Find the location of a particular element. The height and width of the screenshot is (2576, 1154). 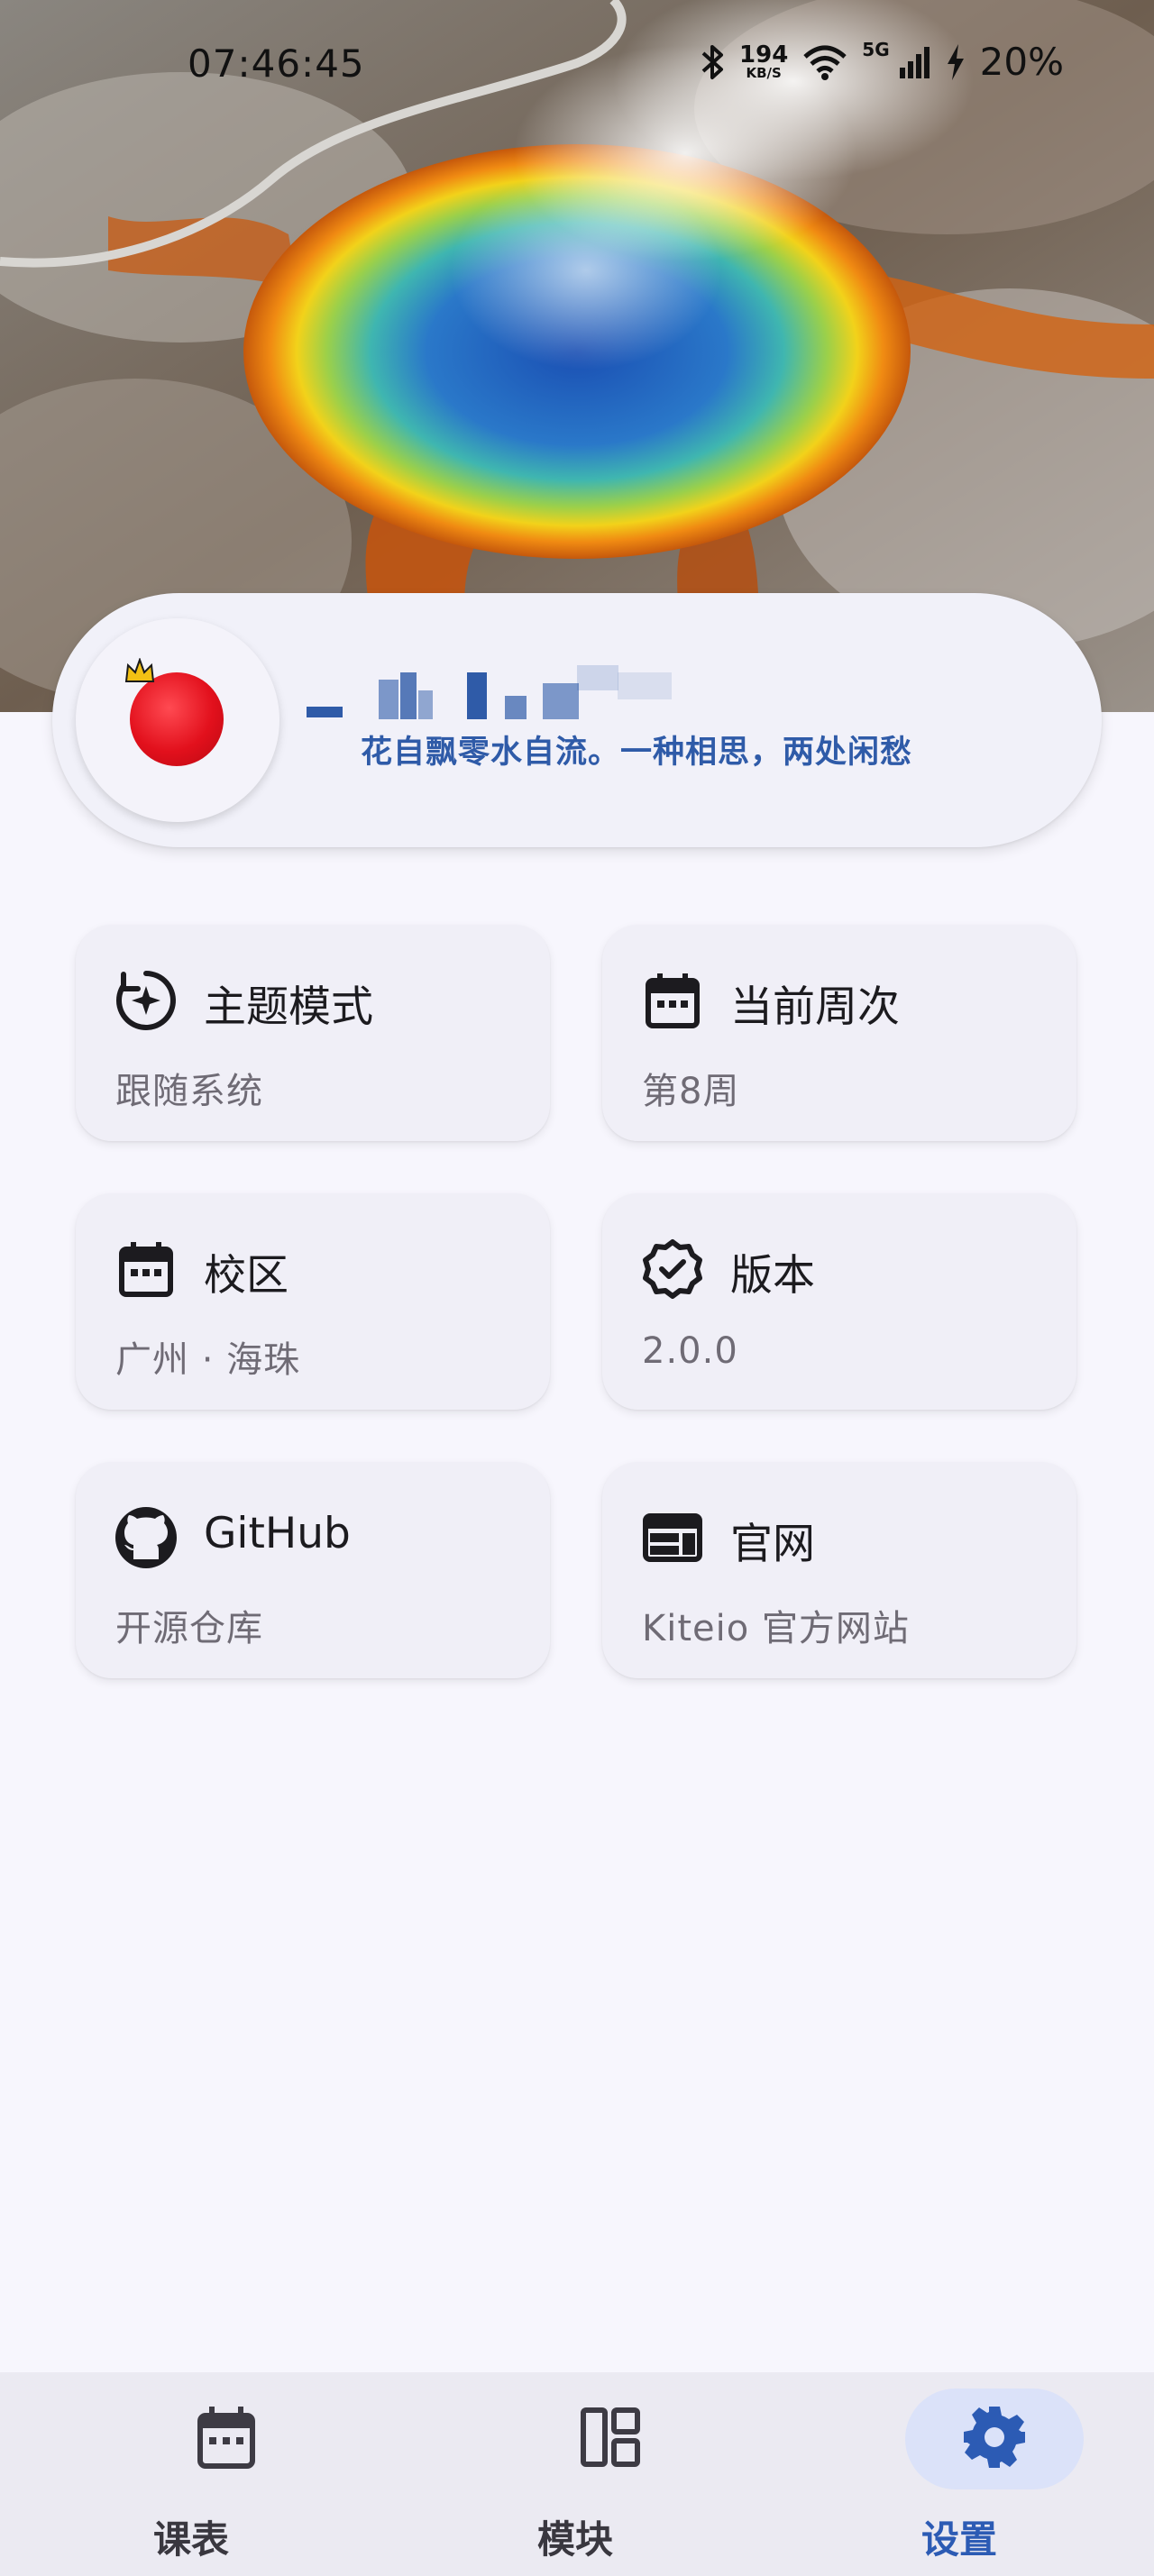

nav-item-modules: 模块 is located at coordinates (575, 2474).